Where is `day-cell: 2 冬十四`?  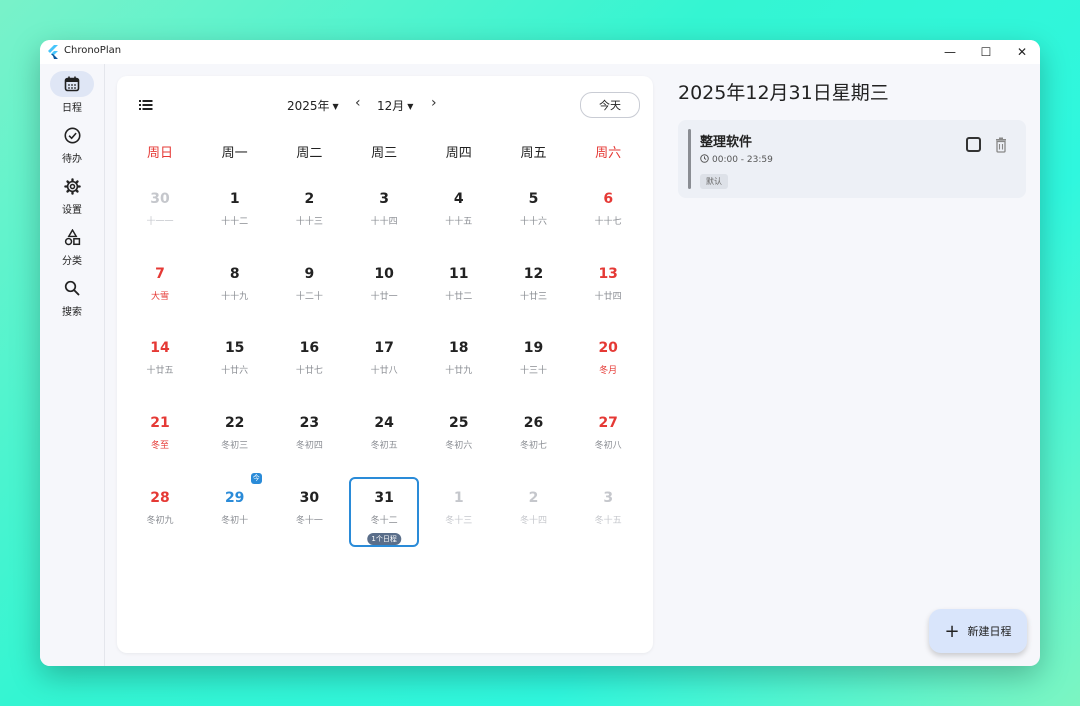
day-cell: 2 冬十四 is located at coordinates (534, 512).